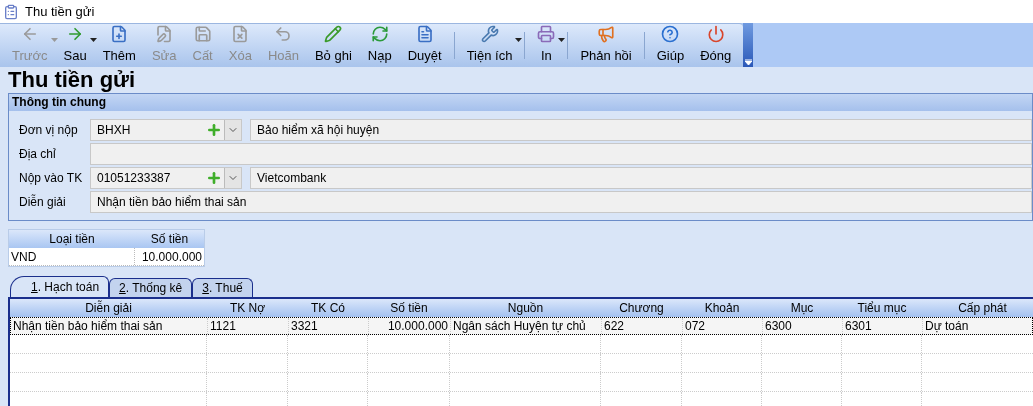  What do you see at coordinates (606, 34) in the screenshot?
I see `megaphone-icon` at bounding box center [606, 34].